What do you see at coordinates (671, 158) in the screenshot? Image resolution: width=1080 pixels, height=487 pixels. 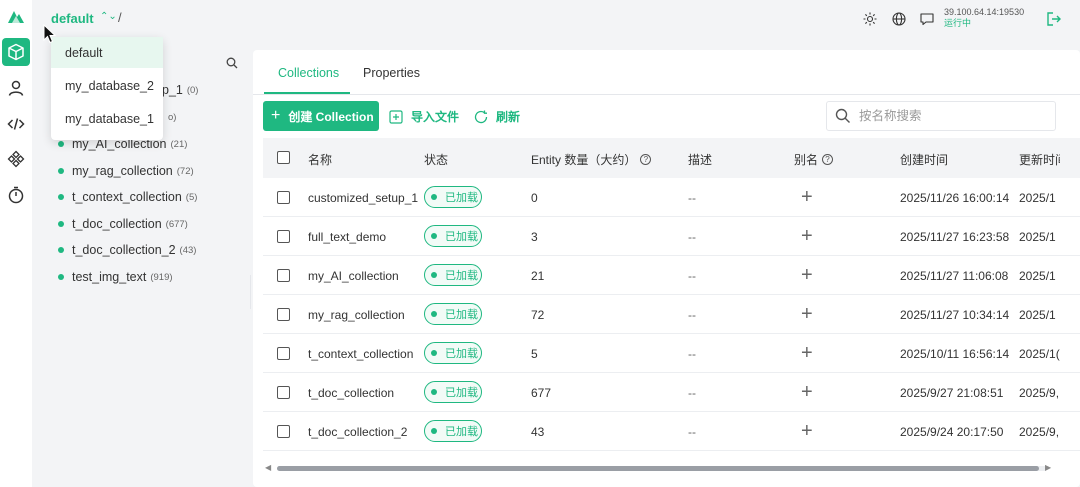 I see `table-header: 名称 状态 Entity 数量（大约）? 描述 别名? 创建时间 更新时间` at bounding box center [671, 158].